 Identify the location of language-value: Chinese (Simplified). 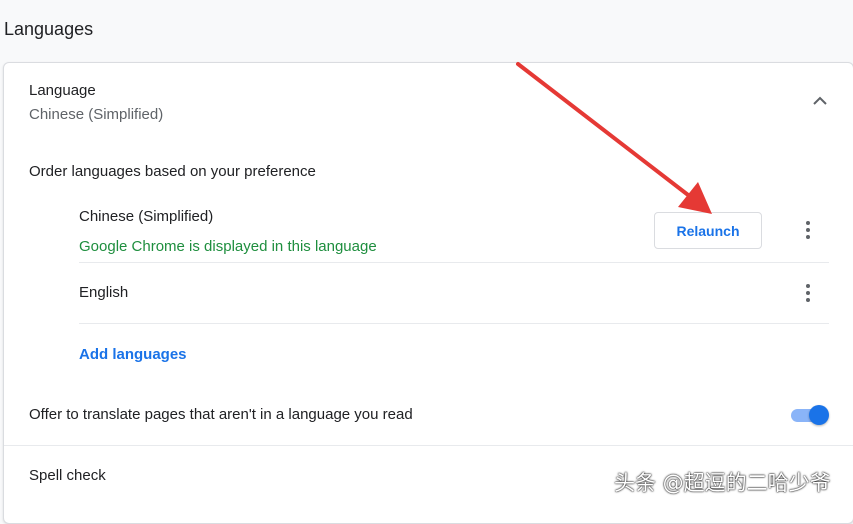
(96, 114).